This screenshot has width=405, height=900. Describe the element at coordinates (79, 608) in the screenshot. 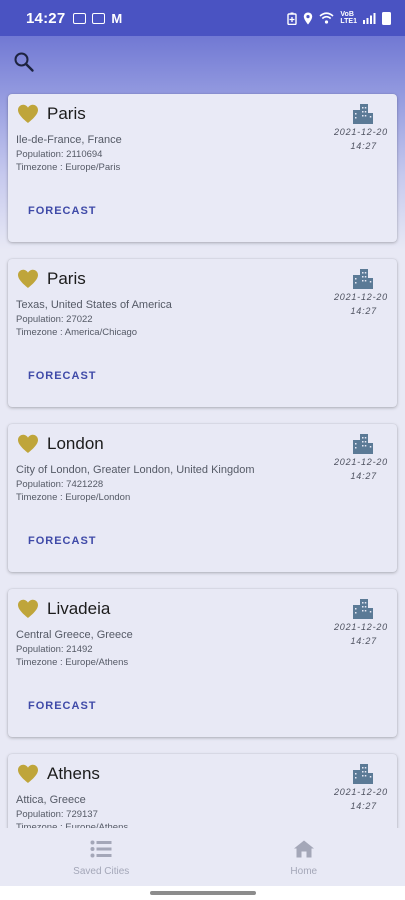

I see `city-name: Livadeia` at that location.